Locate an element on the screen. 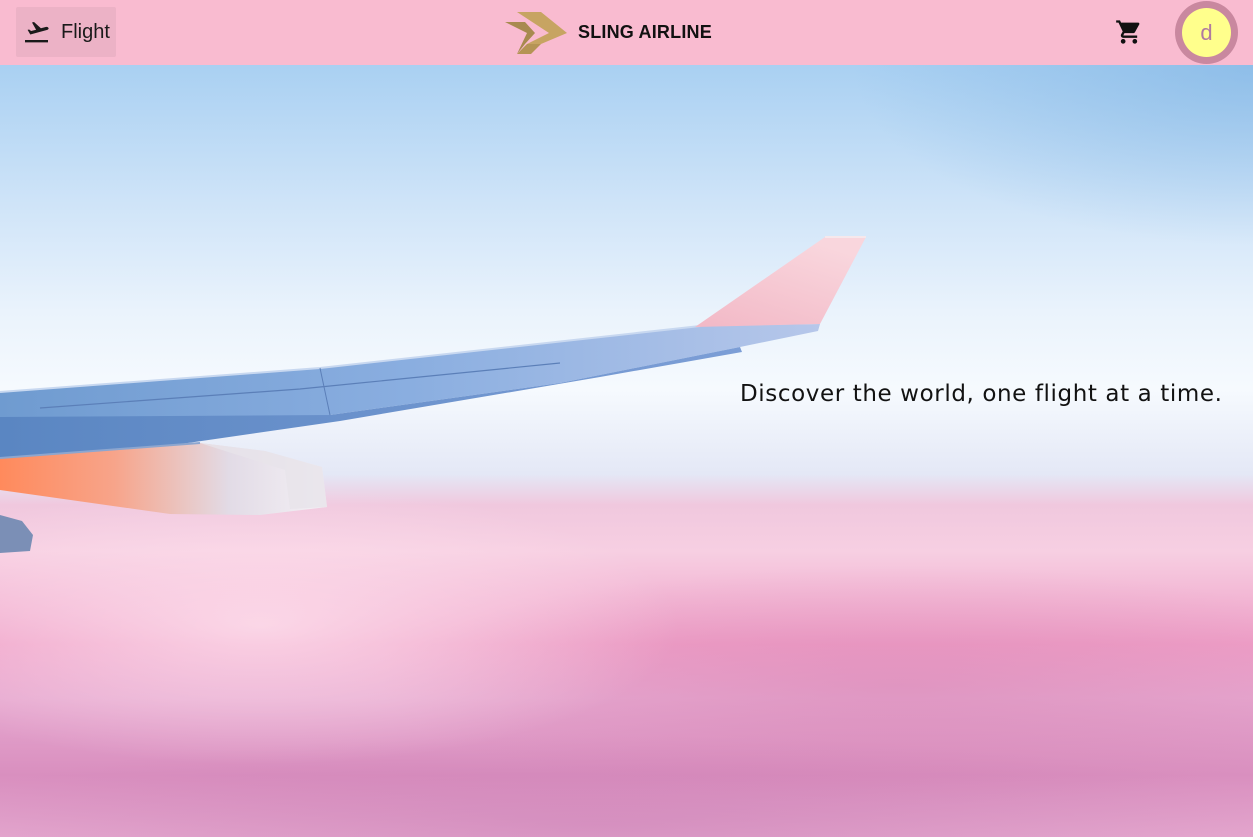 The width and height of the screenshot is (1253, 837). brand-name: SLING AIRLINE is located at coordinates (645, 32).